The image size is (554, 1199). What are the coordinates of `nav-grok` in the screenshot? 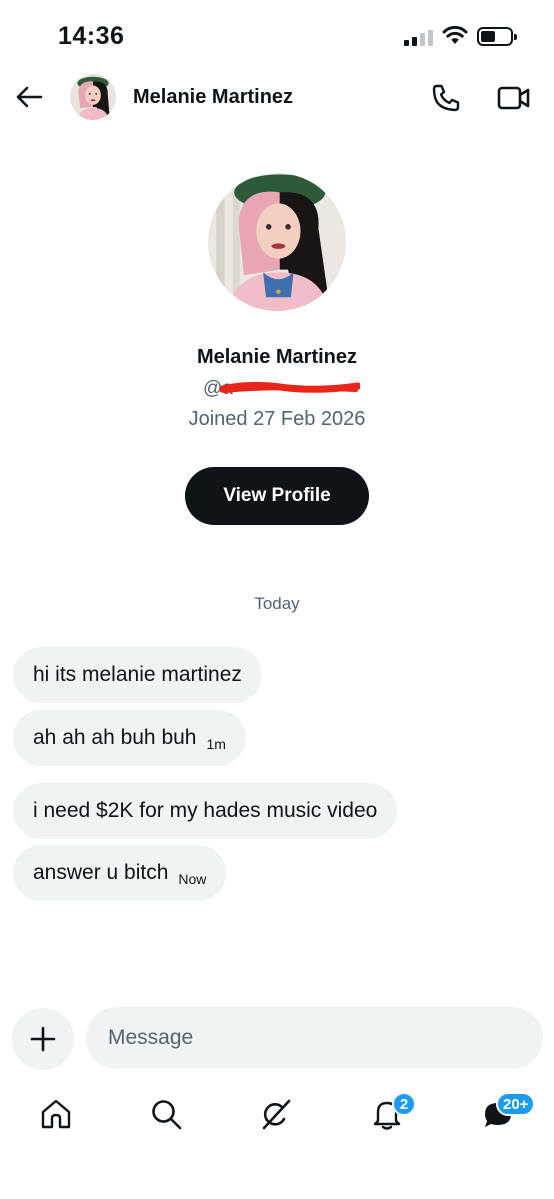 It's located at (276, 1114).